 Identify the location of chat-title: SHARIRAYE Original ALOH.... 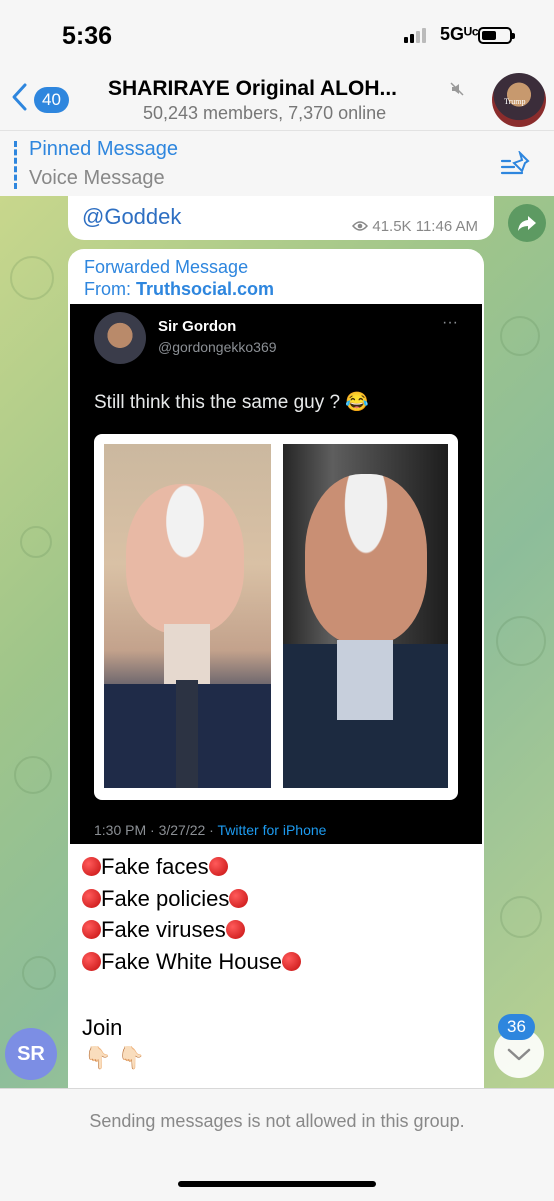
(252, 89).